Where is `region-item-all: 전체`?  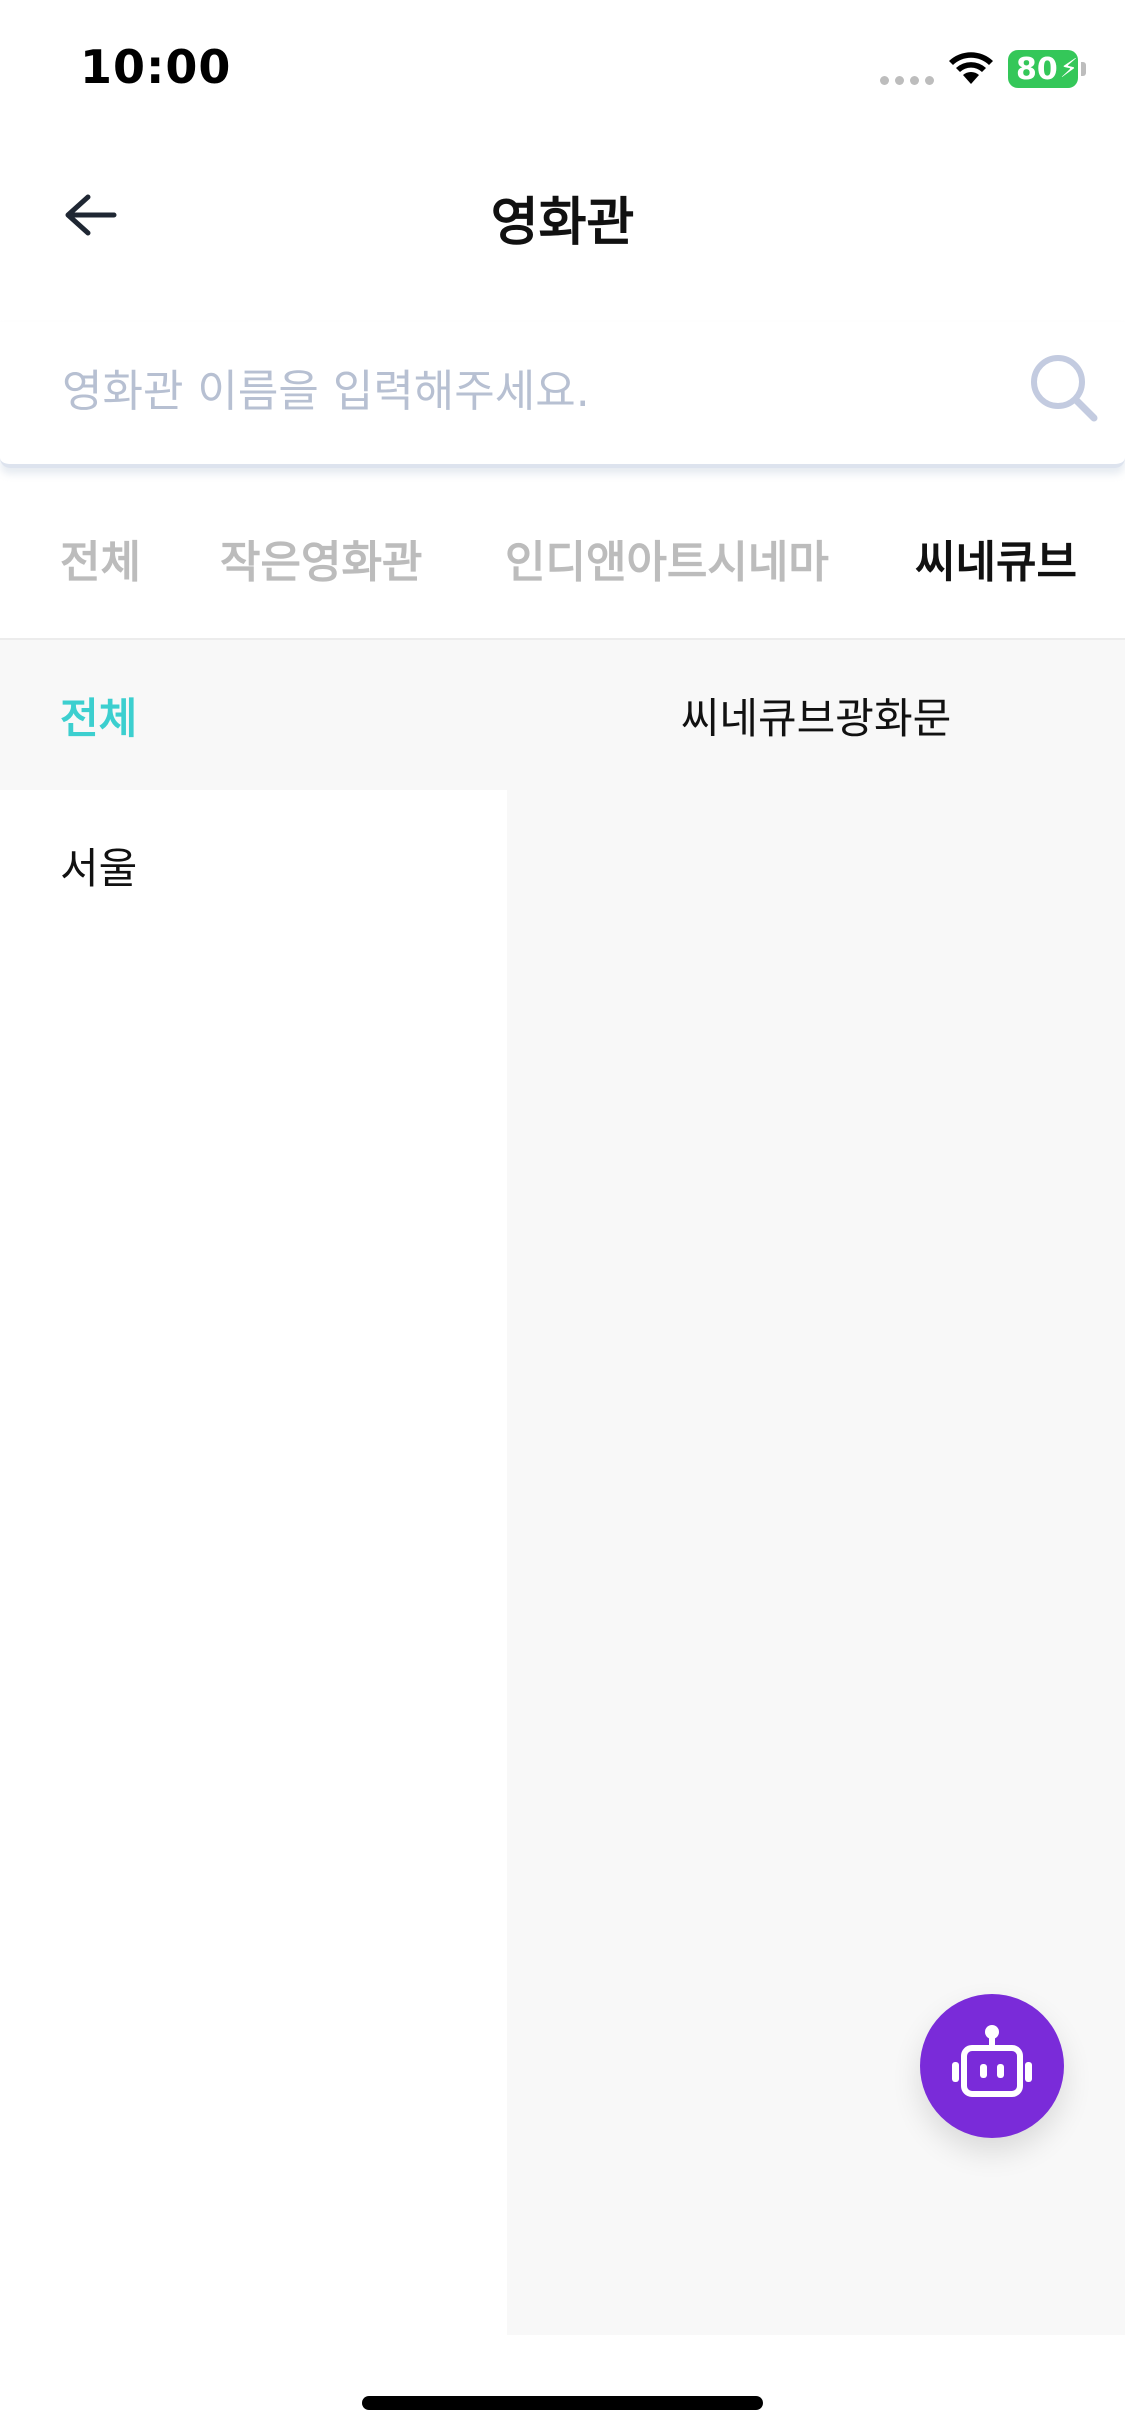 region-item-all: 전체 is located at coordinates (253, 715).